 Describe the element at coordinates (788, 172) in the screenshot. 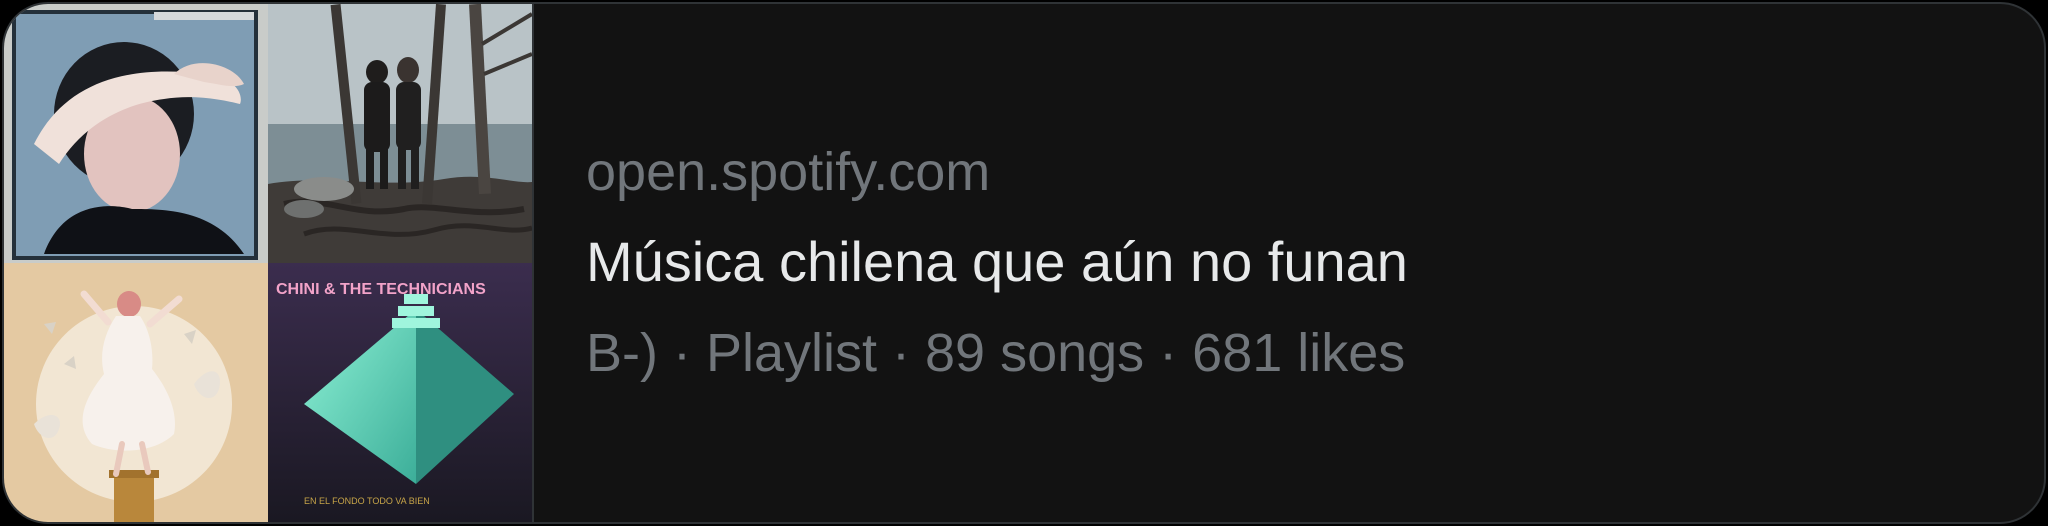

I see `link-domain: open.spotify.com` at that location.